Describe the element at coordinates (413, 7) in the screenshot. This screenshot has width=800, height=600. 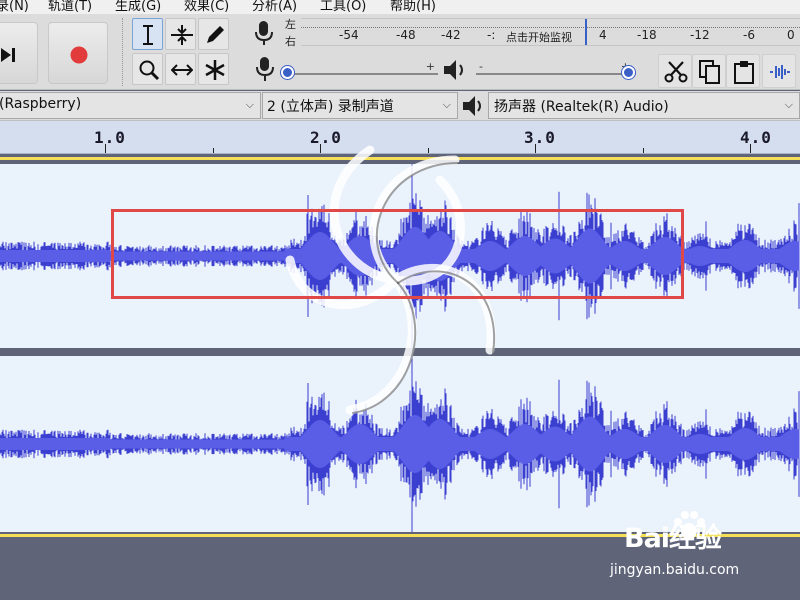
I see `menu-help: 帮助(H)` at that location.